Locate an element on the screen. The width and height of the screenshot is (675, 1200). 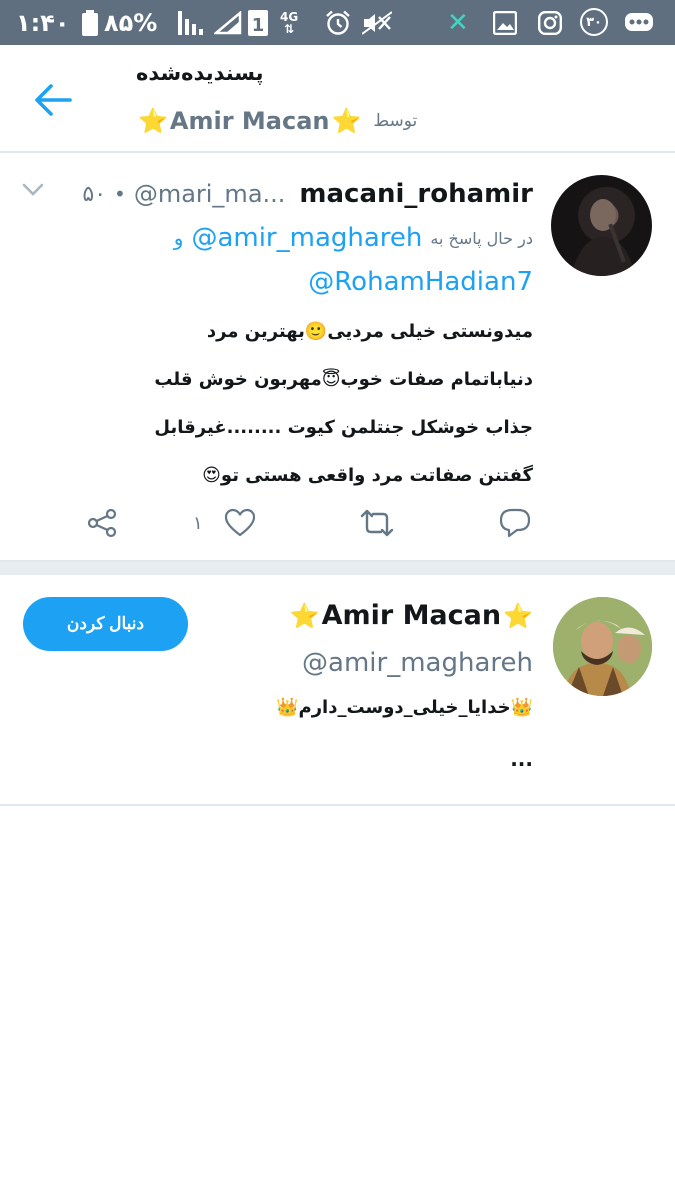
data-arrows-icon: ⇅ is located at coordinates (289, 28).